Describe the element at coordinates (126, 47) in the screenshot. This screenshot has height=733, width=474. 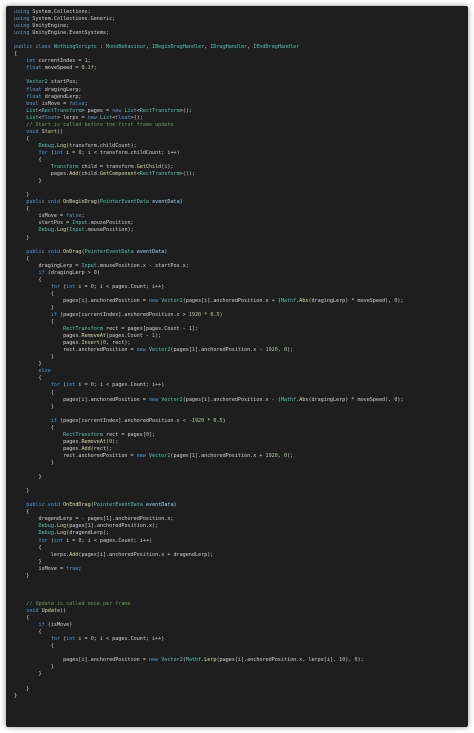
I see `code-token-type: MonoBehaviour` at that location.